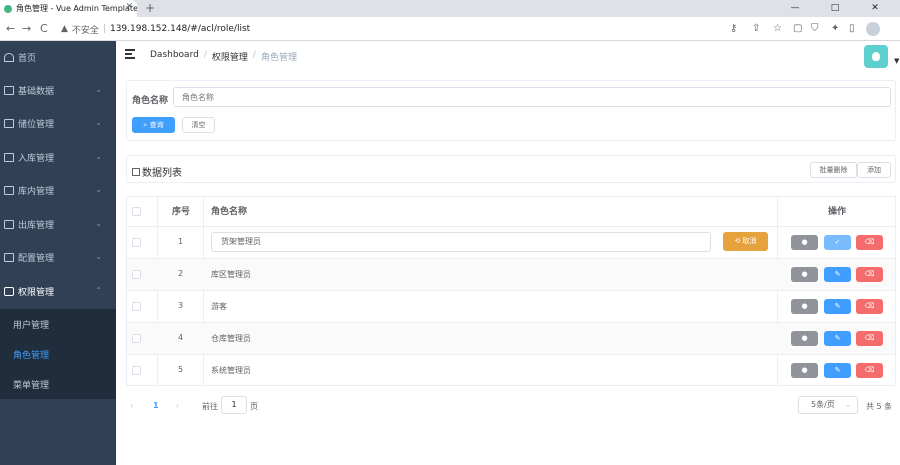  I want to click on pencil-icon: ✎, so click(837, 370).